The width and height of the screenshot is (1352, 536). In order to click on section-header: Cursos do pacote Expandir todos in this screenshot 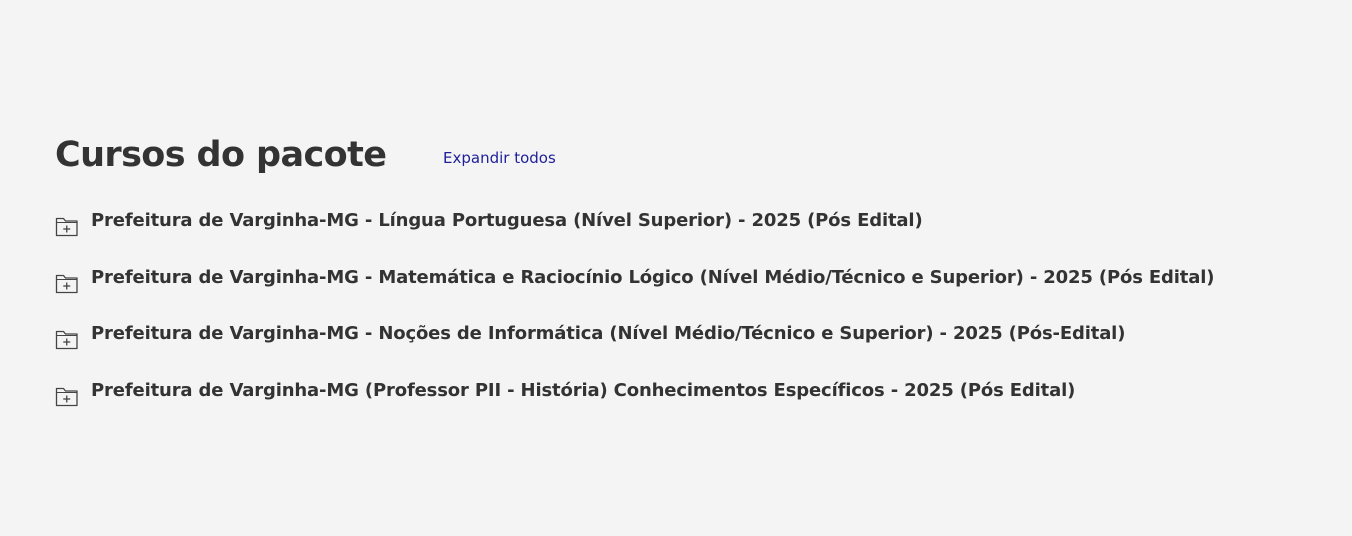, I will do `click(685, 155)`.